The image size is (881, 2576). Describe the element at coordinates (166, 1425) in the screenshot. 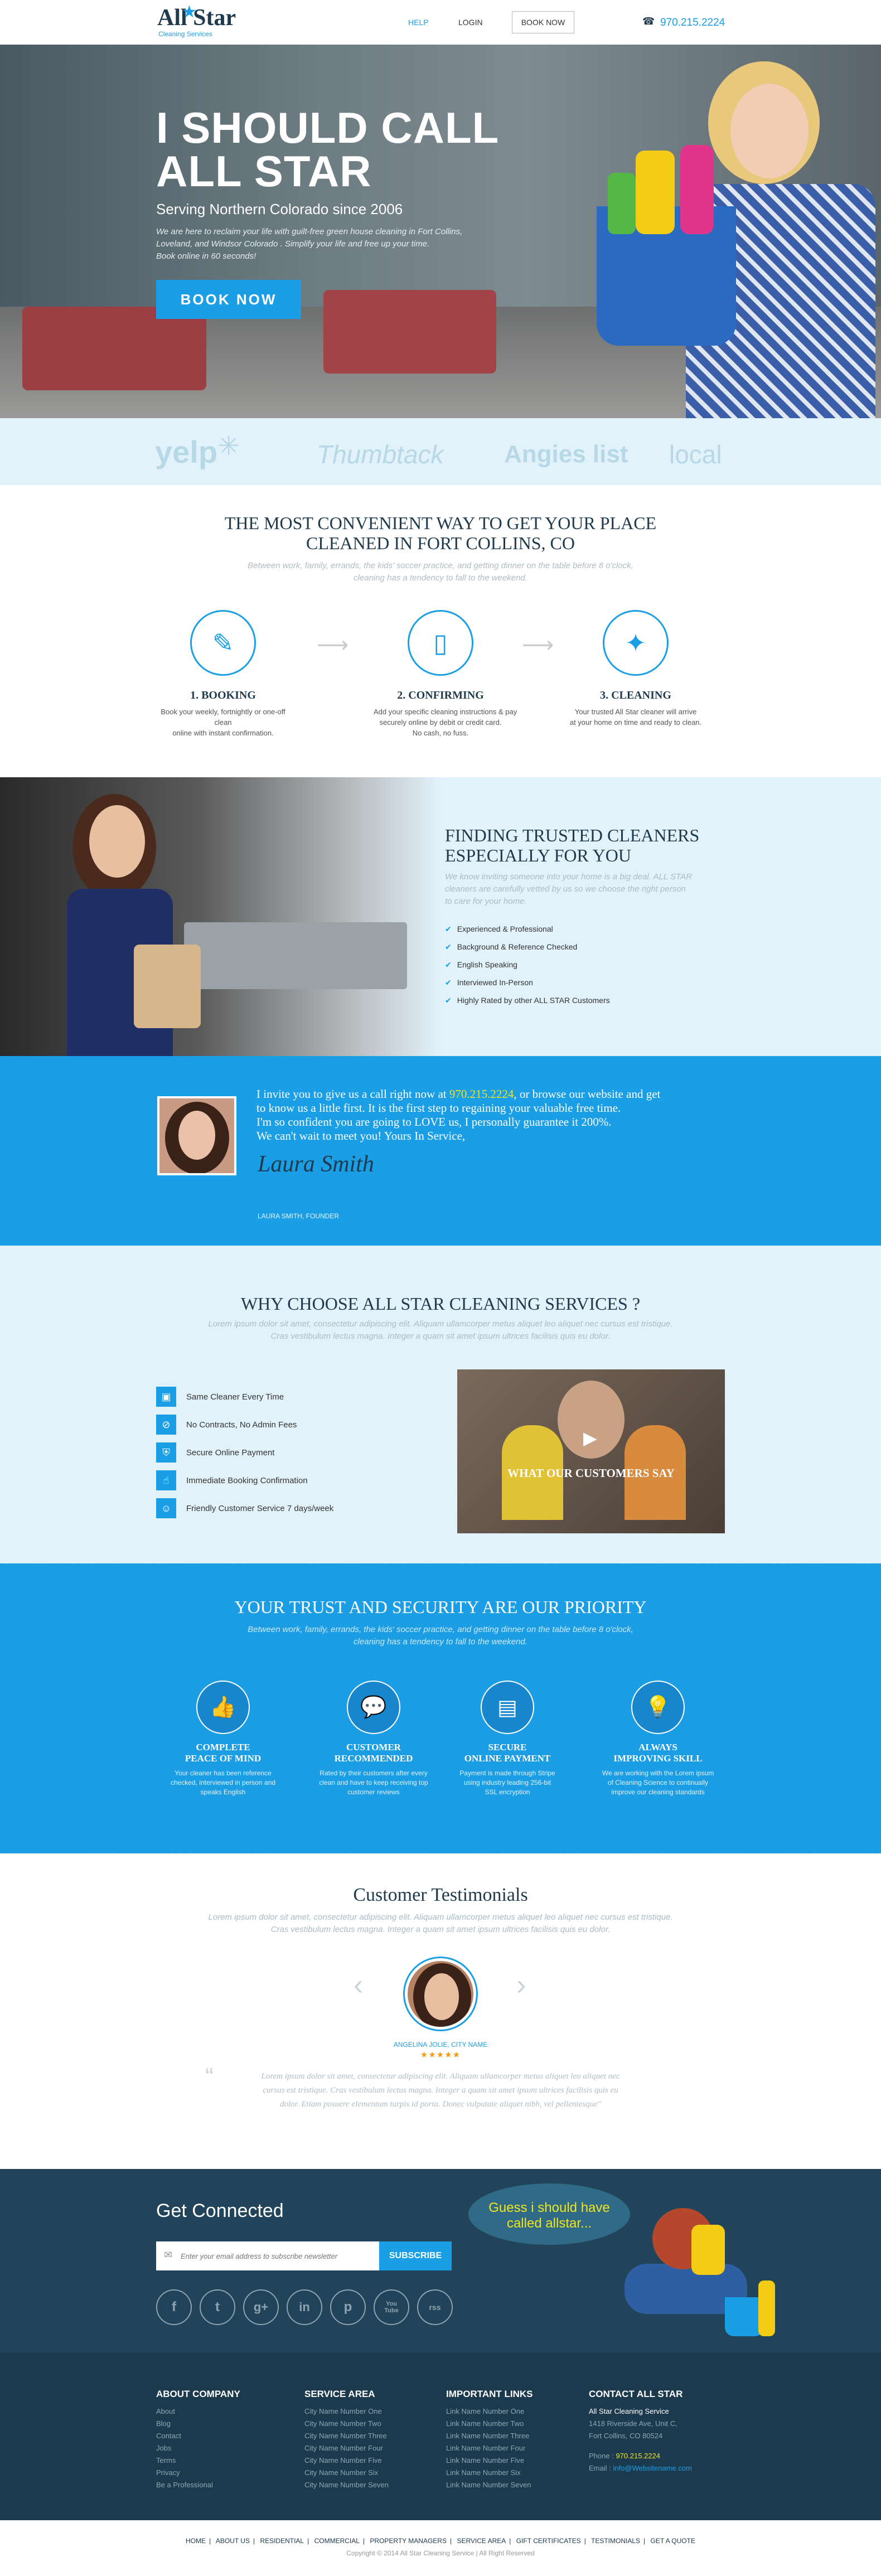

I see `no-fee-icon: ⊘` at that location.